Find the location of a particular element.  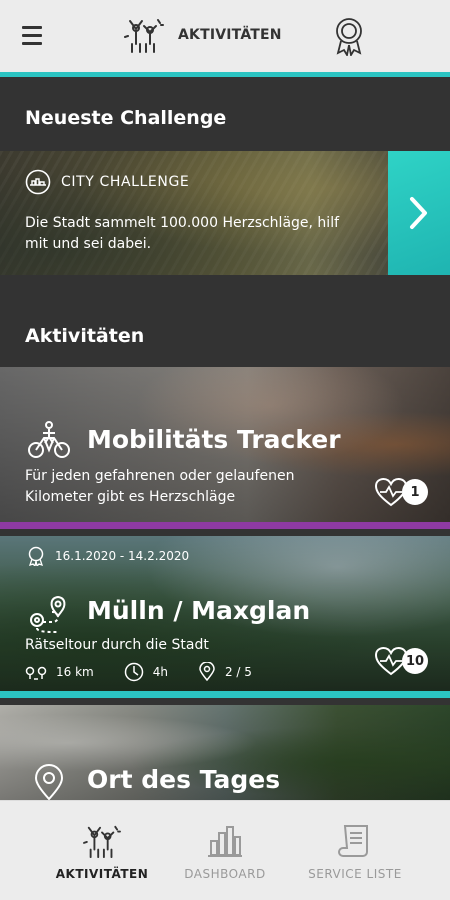

location-pin-small-icon is located at coordinates (207, 672).